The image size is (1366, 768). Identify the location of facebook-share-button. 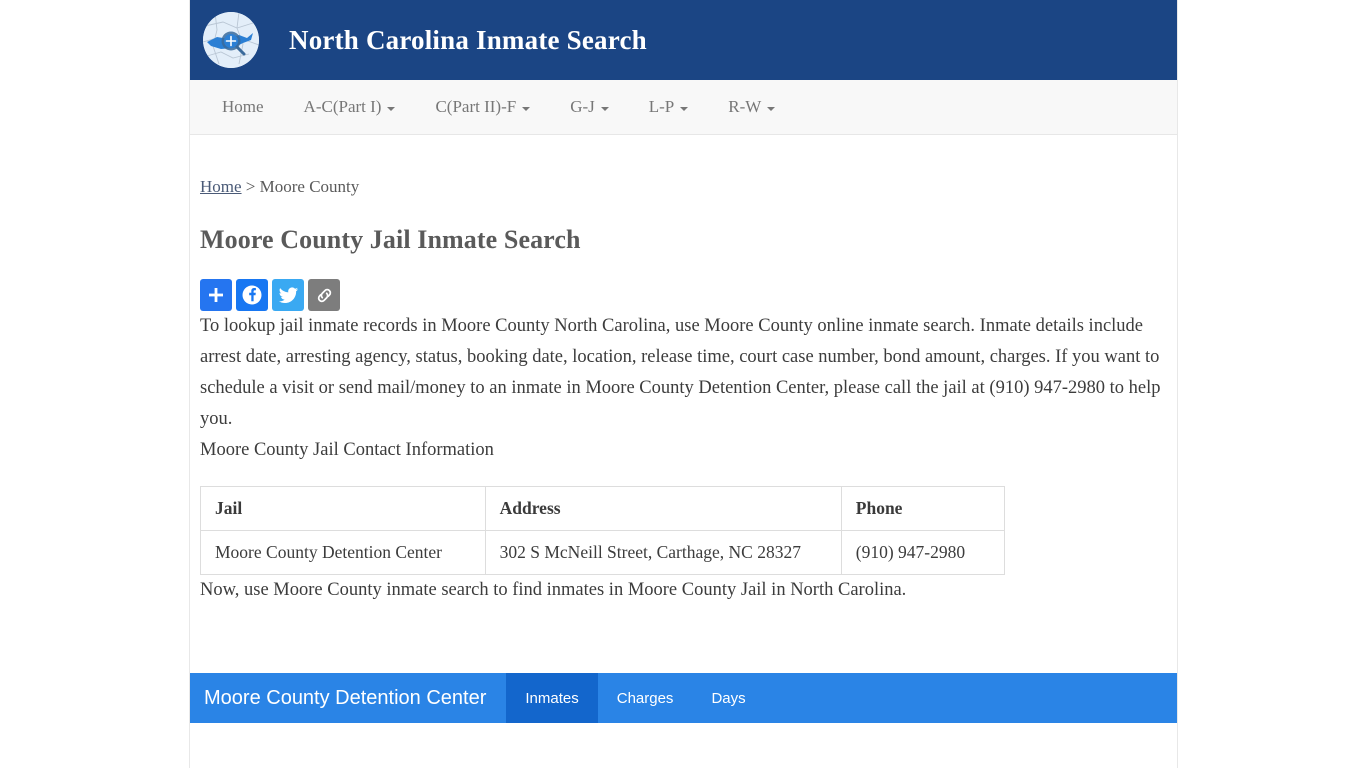
(252, 295).